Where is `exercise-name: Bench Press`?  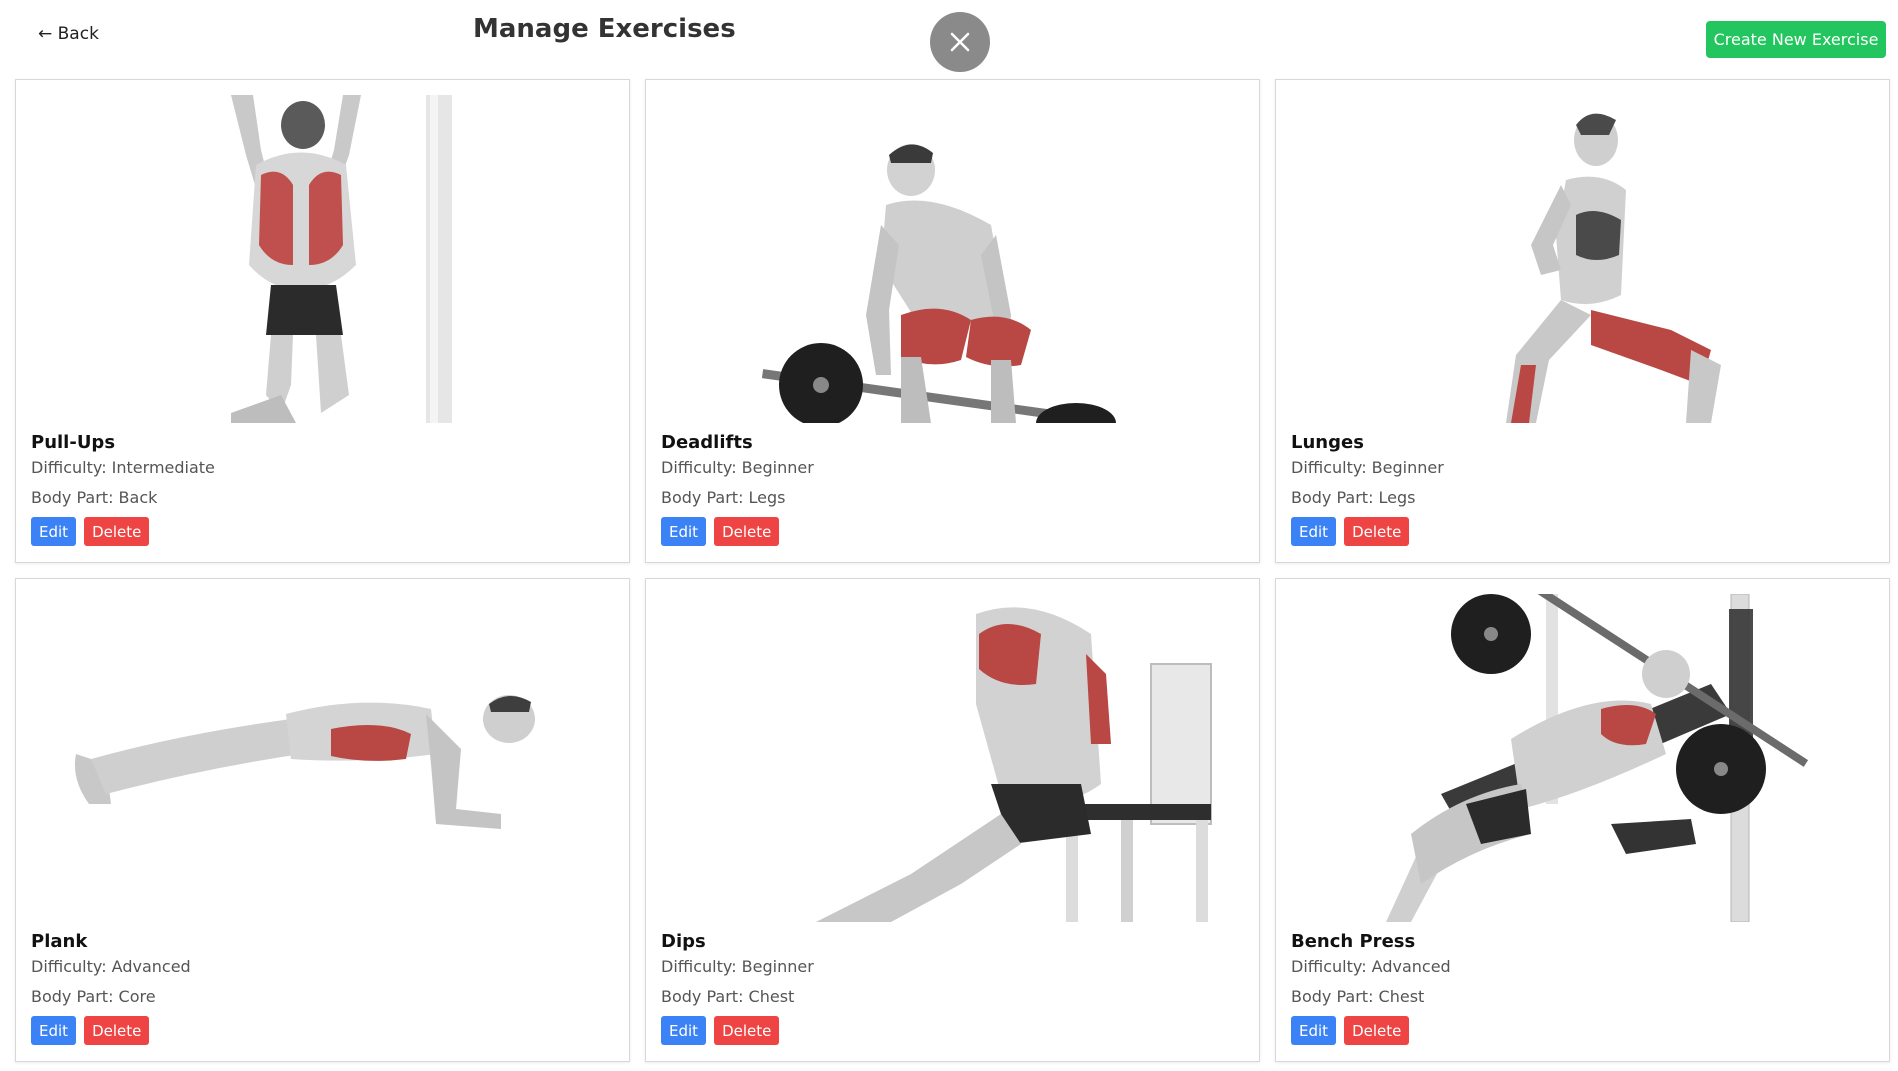 exercise-name: Bench Press is located at coordinates (1353, 941).